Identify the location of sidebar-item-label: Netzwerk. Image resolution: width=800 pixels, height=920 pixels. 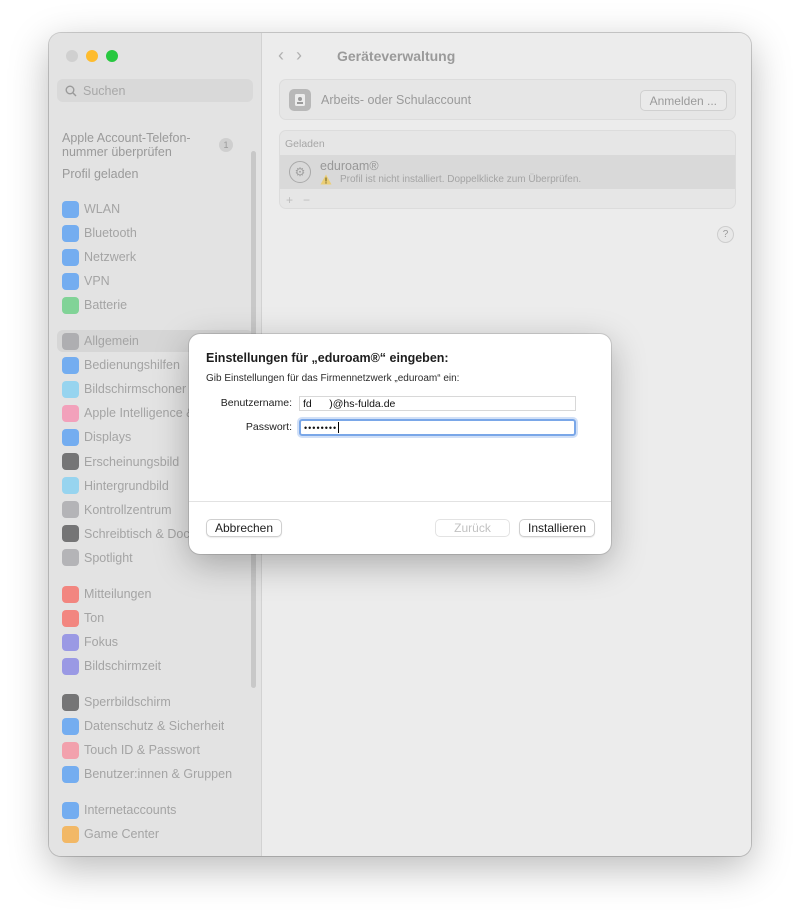
(110, 257).